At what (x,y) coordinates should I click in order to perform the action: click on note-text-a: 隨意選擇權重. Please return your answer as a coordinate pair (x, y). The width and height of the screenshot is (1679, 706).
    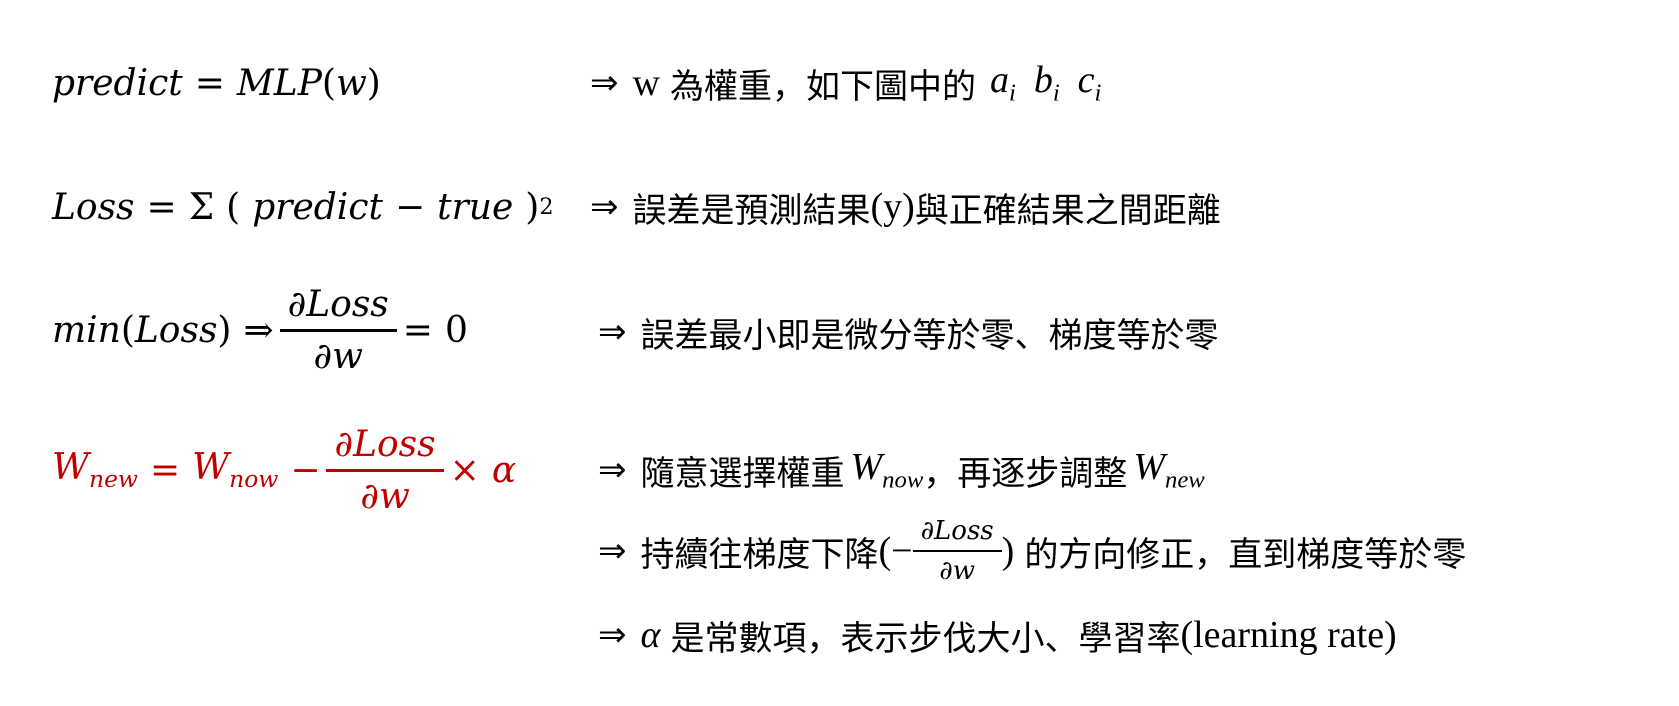
    Looking at the image, I should click on (742, 473).